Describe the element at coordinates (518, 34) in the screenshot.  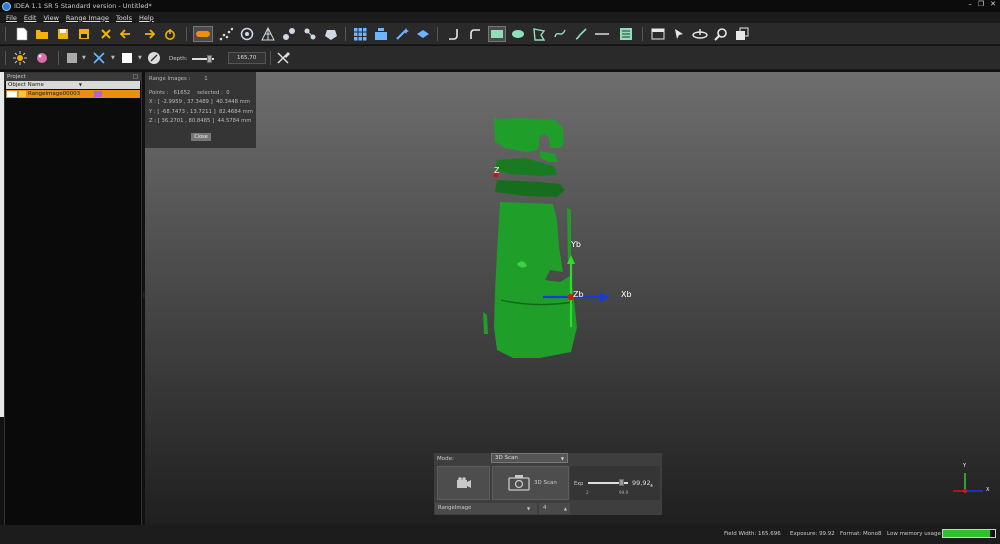
I see `ellipse-select-icon` at that location.